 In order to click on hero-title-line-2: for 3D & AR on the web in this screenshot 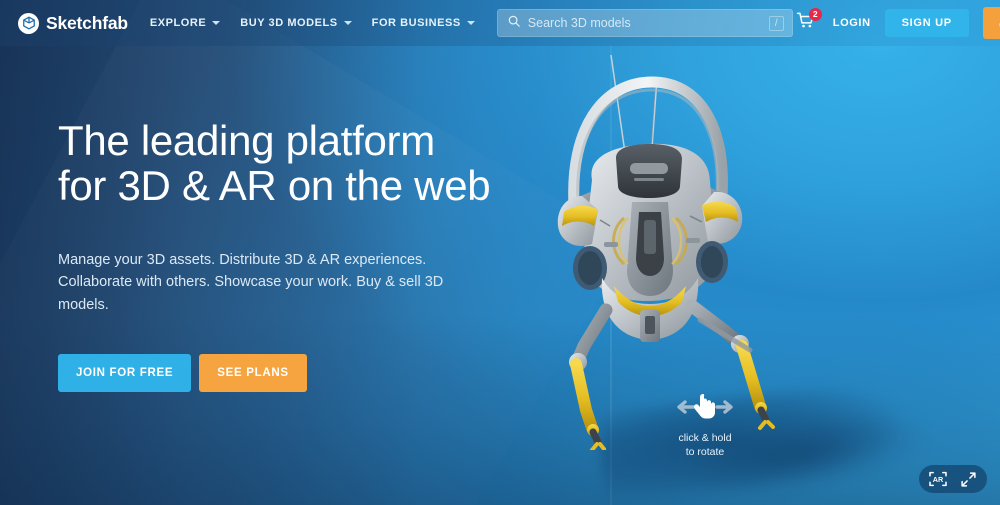, I will do `click(274, 186)`.